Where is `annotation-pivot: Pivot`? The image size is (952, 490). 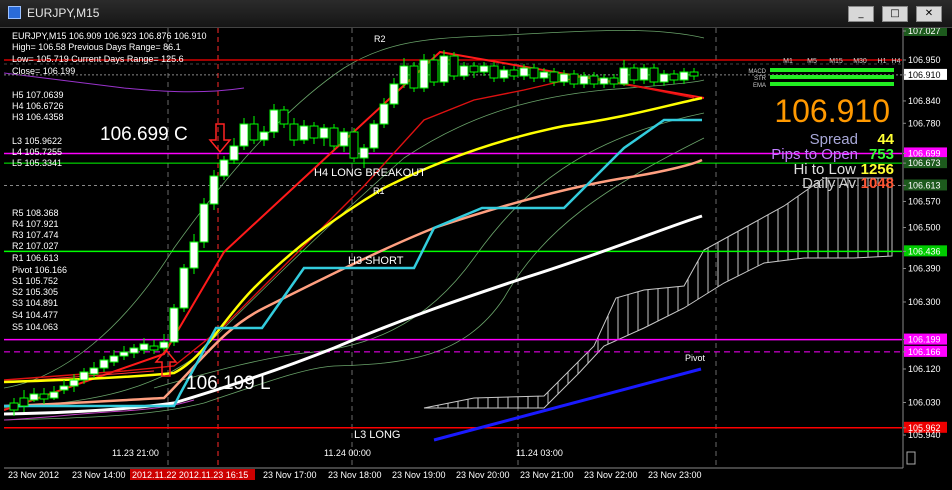 annotation-pivot: Pivot is located at coordinates (695, 358).